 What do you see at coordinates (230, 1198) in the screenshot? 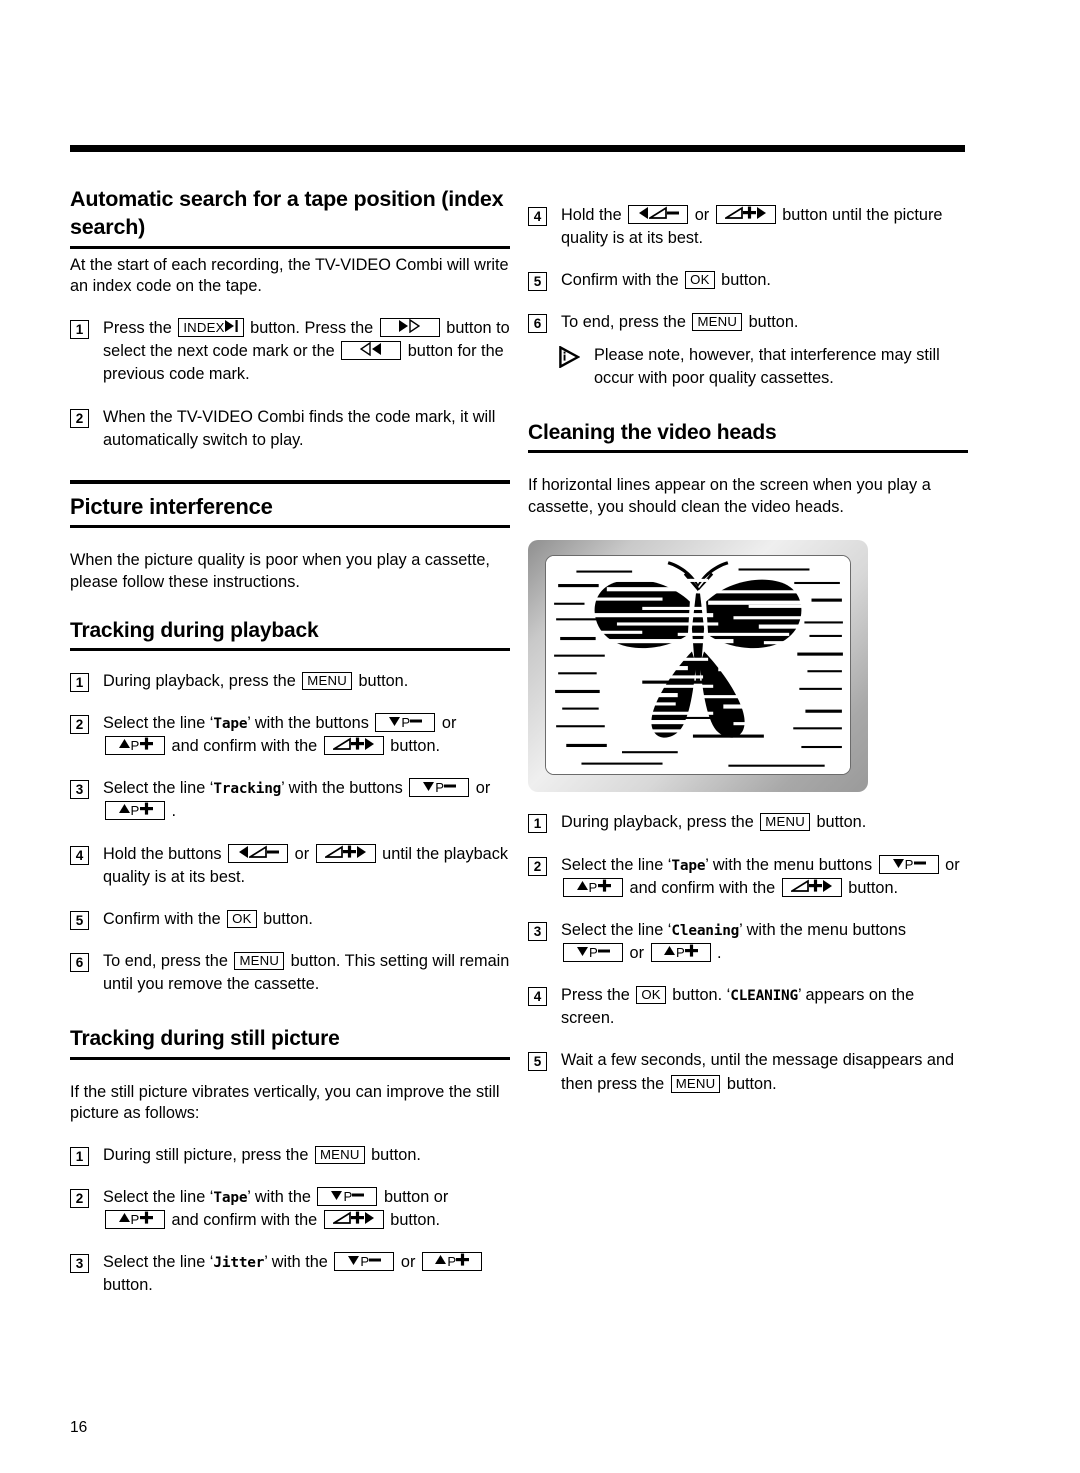
I see `menu-line-name: Tape` at bounding box center [230, 1198].